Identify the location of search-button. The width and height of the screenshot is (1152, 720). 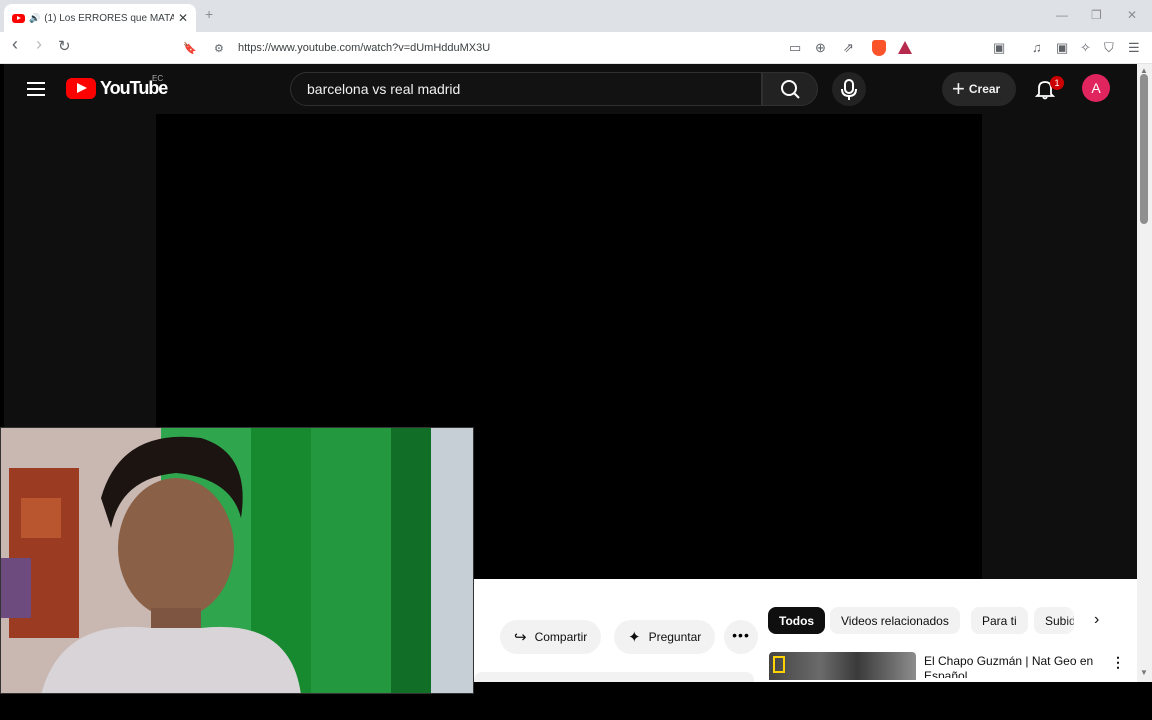
(790, 89).